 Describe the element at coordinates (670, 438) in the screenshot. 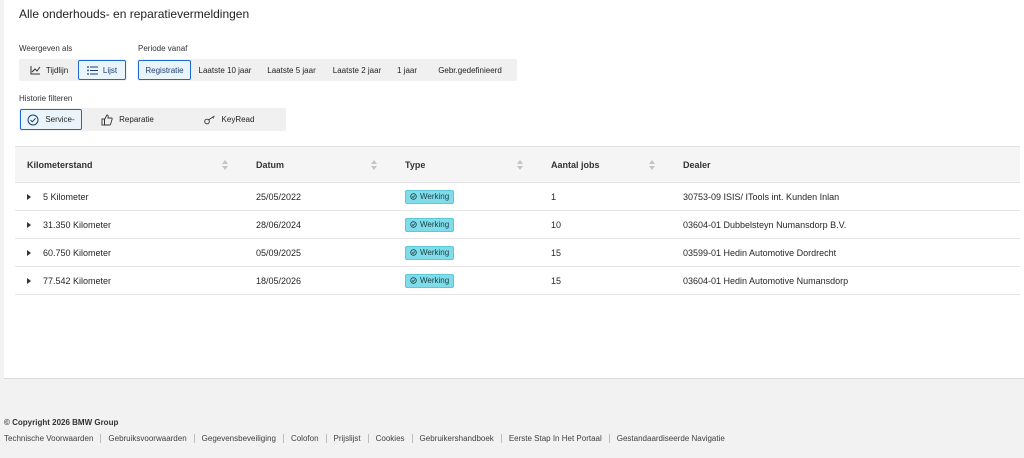

I see `footer-link-navigatie: Gestandaardiseerde Navigatie` at that location.